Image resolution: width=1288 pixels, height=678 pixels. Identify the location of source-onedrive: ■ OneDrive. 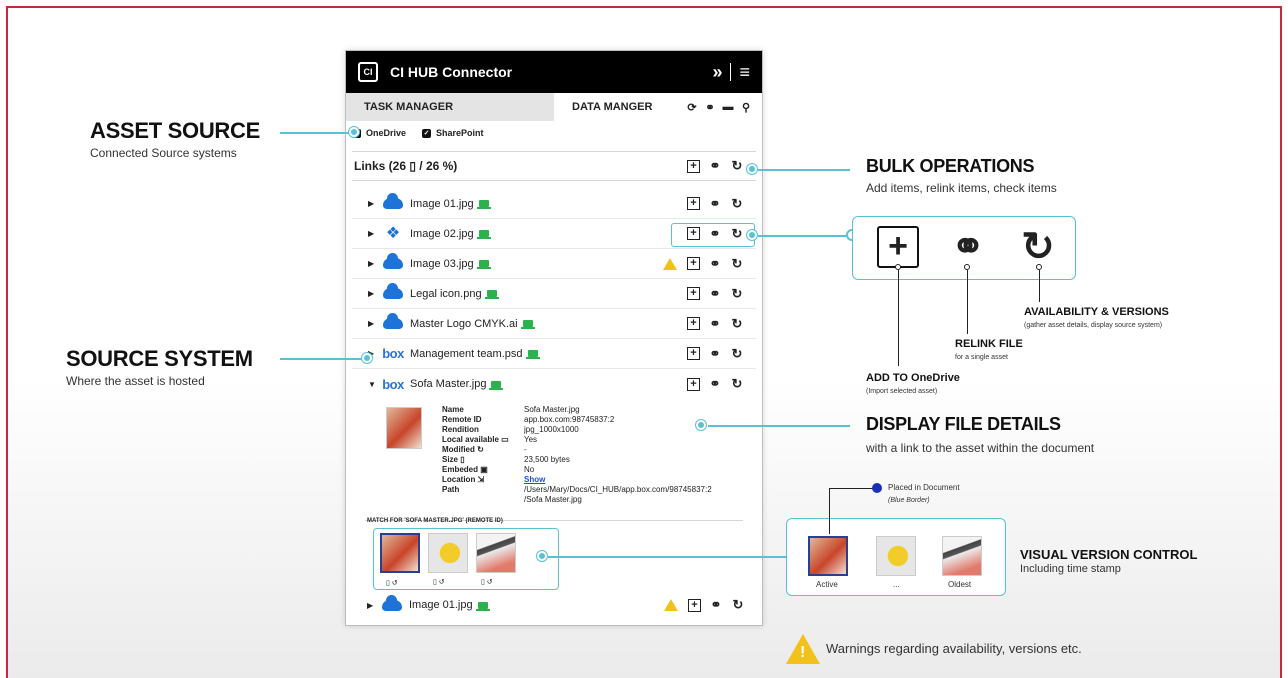
(379, 133).